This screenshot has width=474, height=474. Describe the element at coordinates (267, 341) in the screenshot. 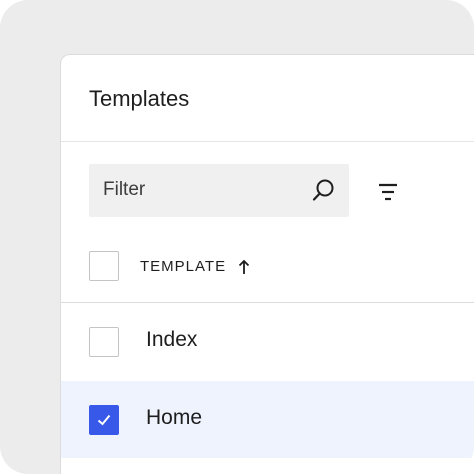

I see `table-row: Index` at that location.